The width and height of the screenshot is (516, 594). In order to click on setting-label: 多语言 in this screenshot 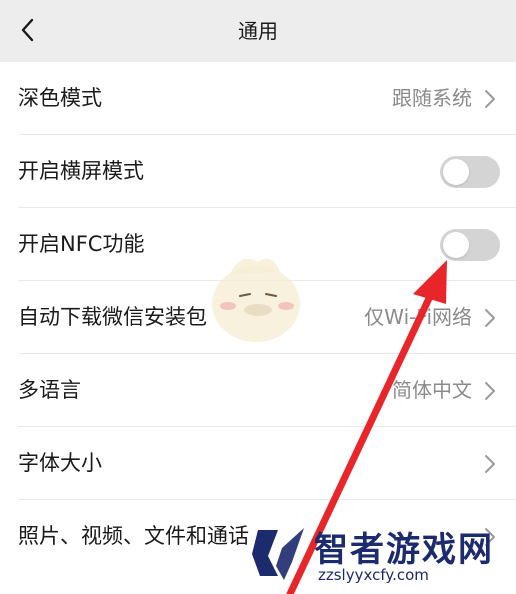, I will do `click(49, 390)`.